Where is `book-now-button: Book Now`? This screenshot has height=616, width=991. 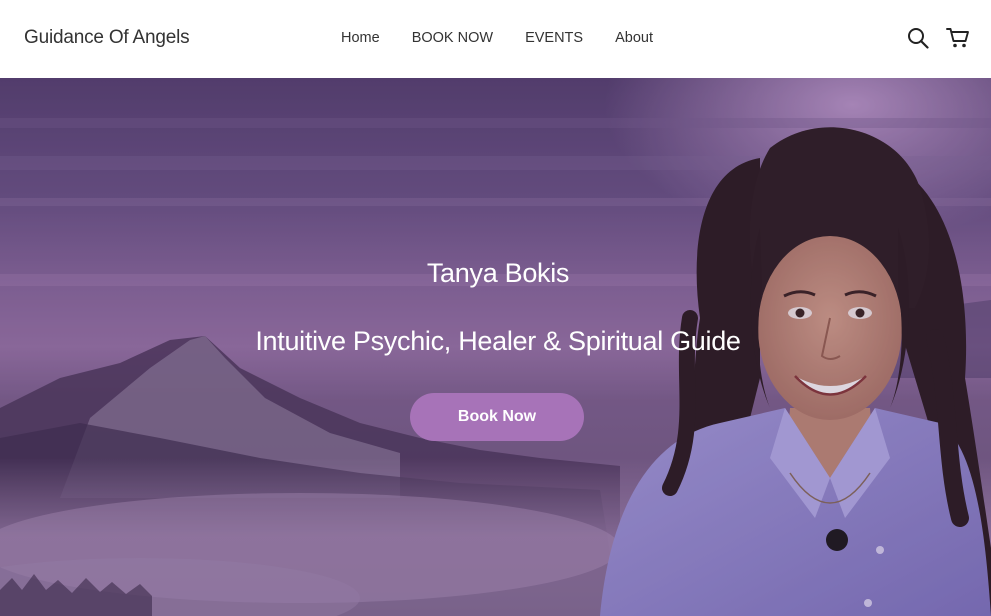 book-now-button: Book Now is located at coordinates (497, 417).